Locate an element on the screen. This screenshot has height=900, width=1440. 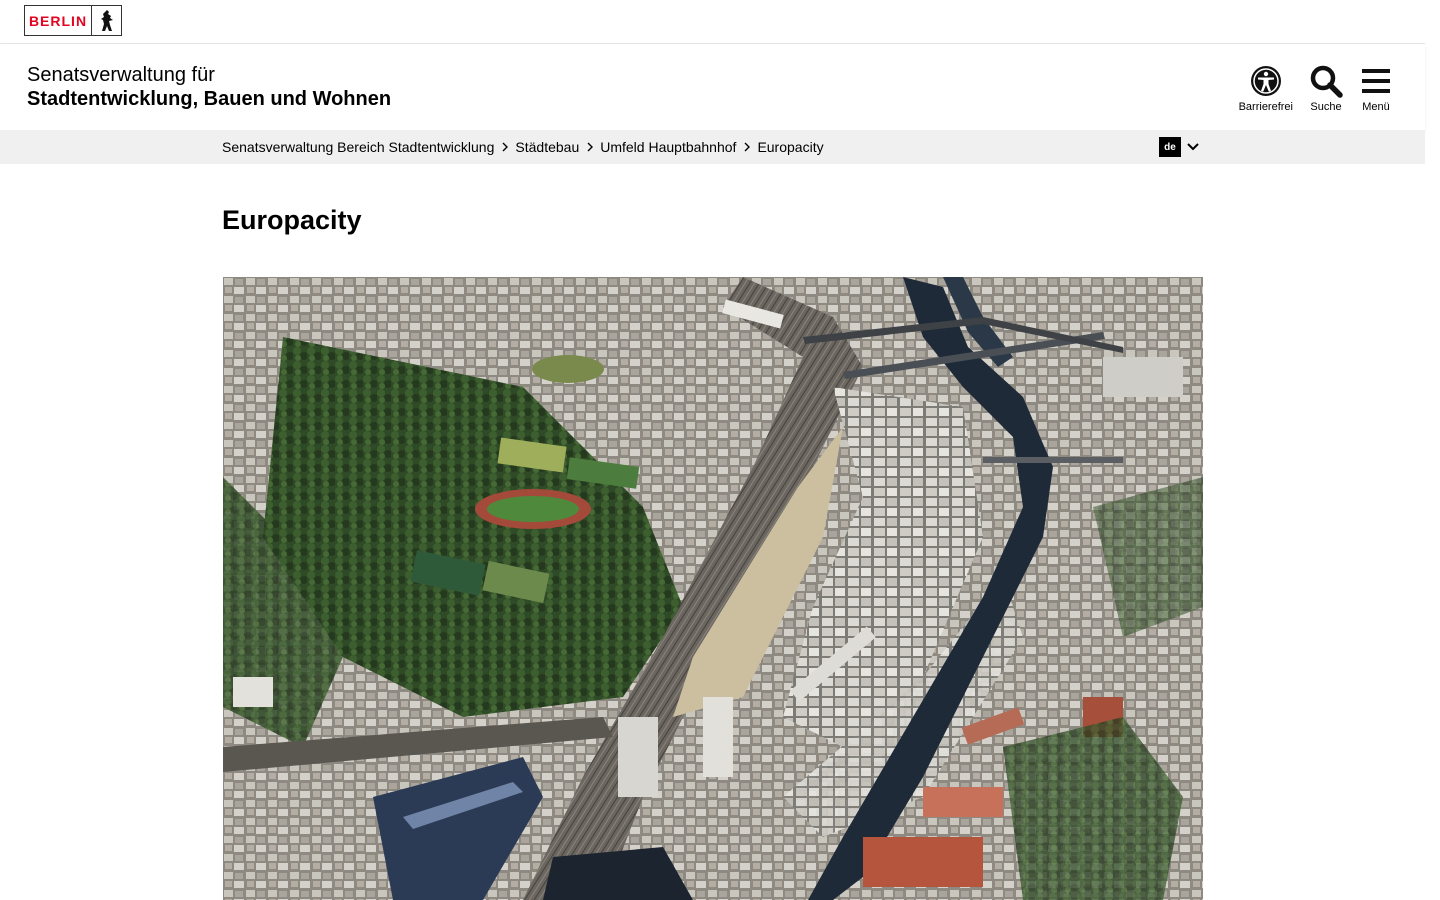
org-name-line2: Stadtentwicklung, Bauen und Wohnen is located at coordinates (209, 99).